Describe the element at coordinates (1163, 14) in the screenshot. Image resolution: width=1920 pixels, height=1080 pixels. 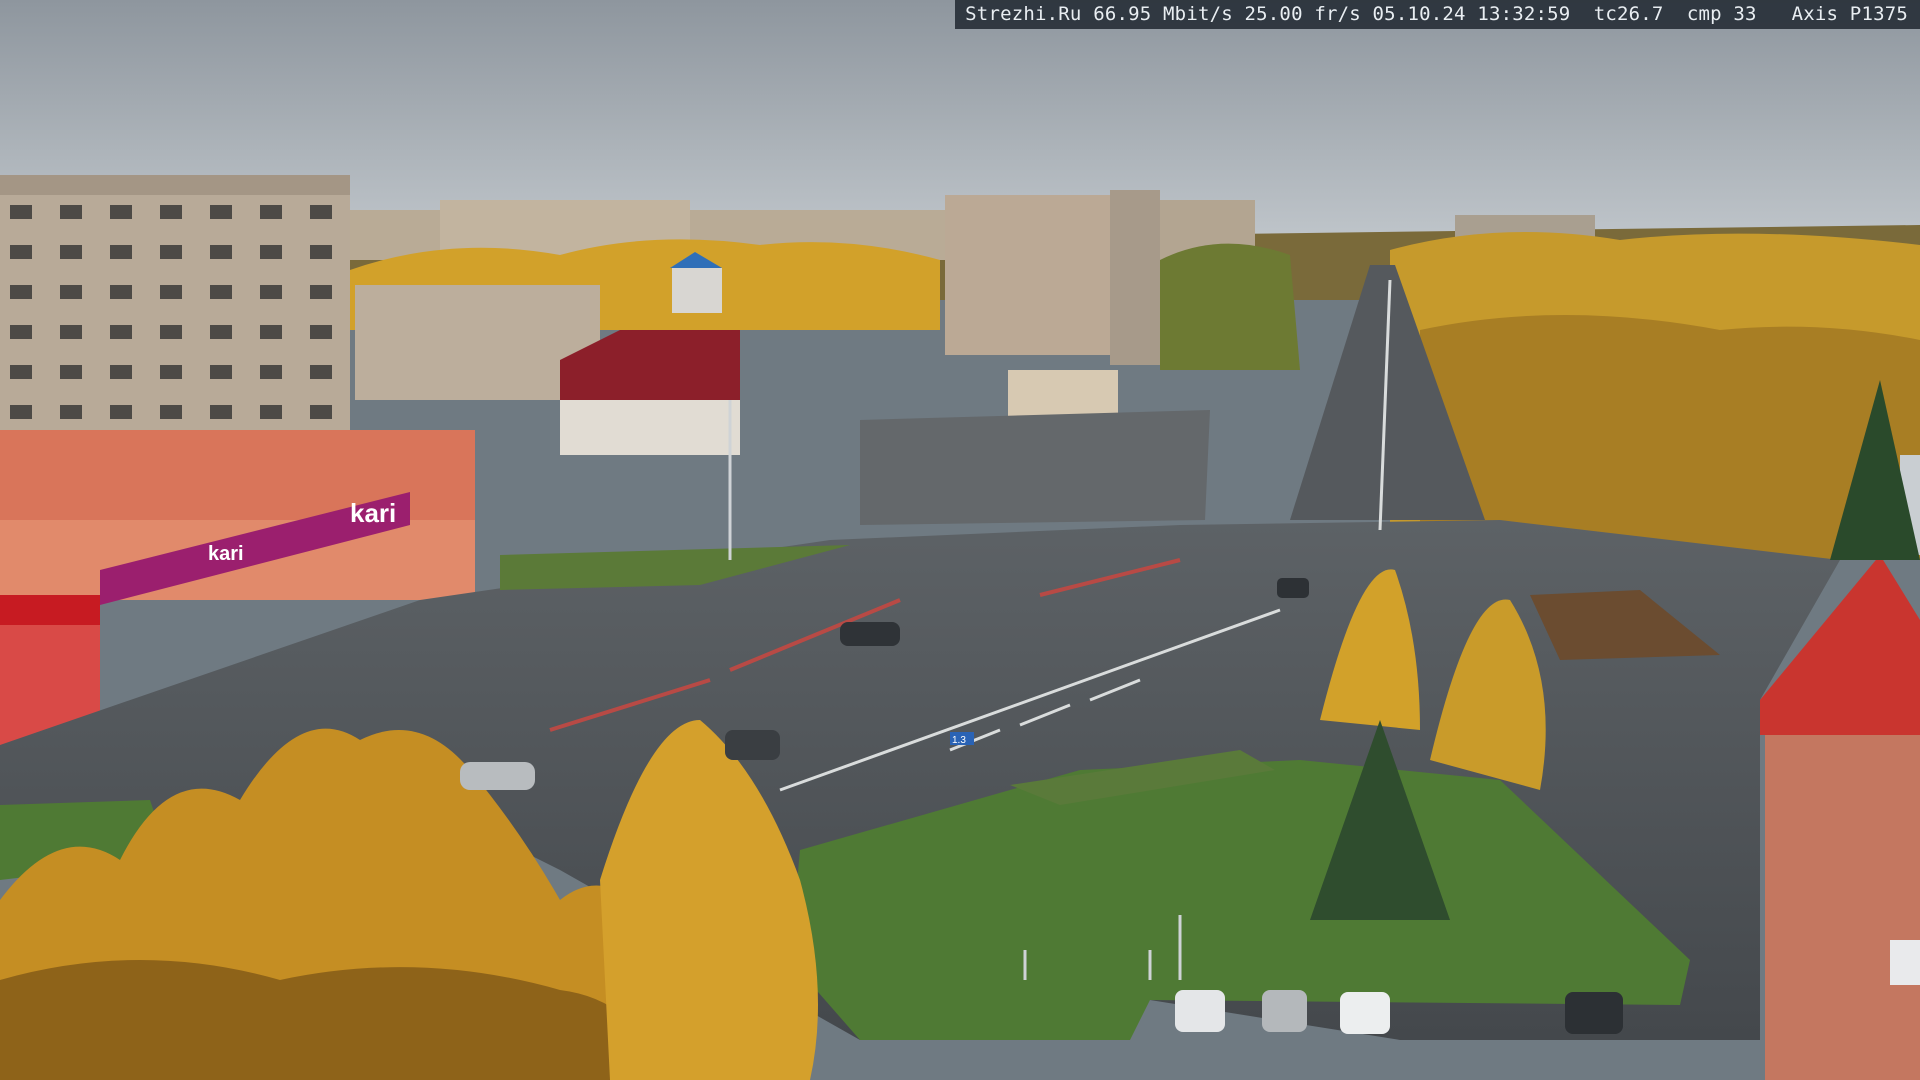
I see `overlay-bitrate: 66.95 Mbit/s` at that location.